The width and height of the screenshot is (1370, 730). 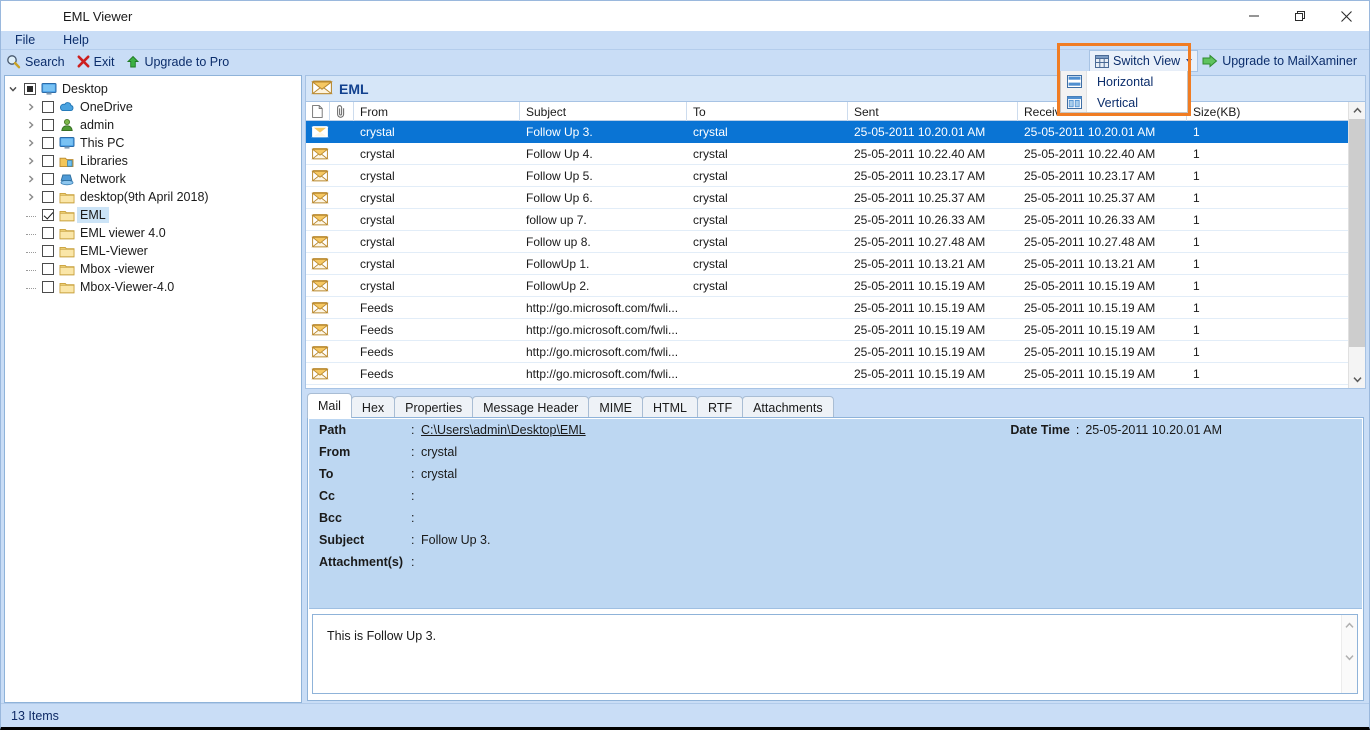 I want to click on field-label: Cc, so click(x=327, y=496).